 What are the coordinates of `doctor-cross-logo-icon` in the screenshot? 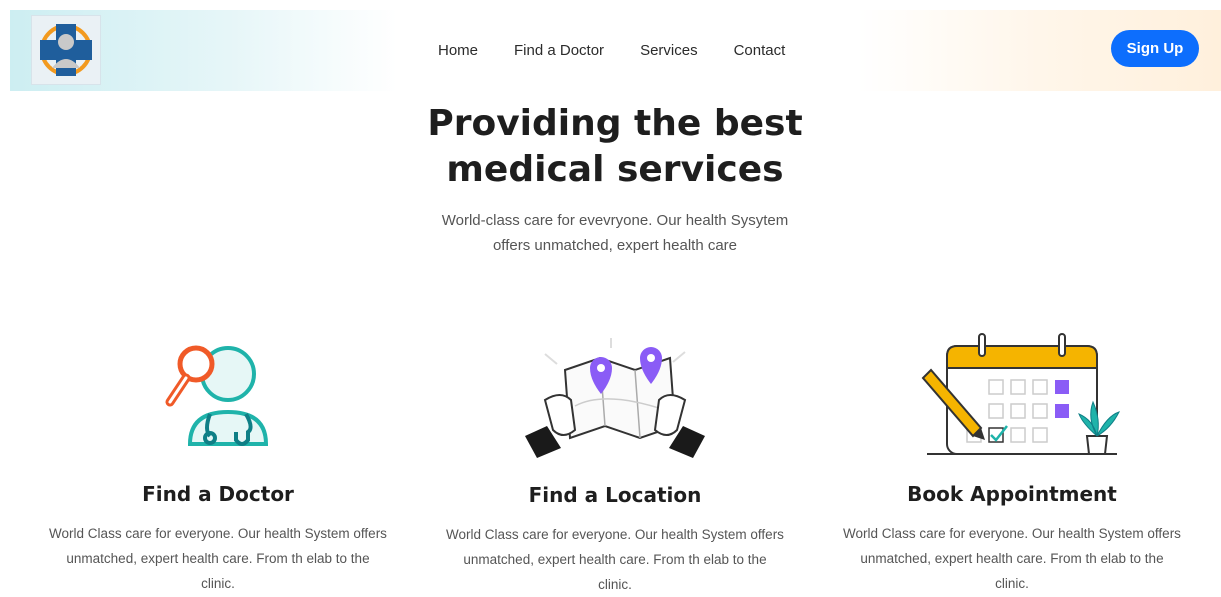 It's located at (66, 50).